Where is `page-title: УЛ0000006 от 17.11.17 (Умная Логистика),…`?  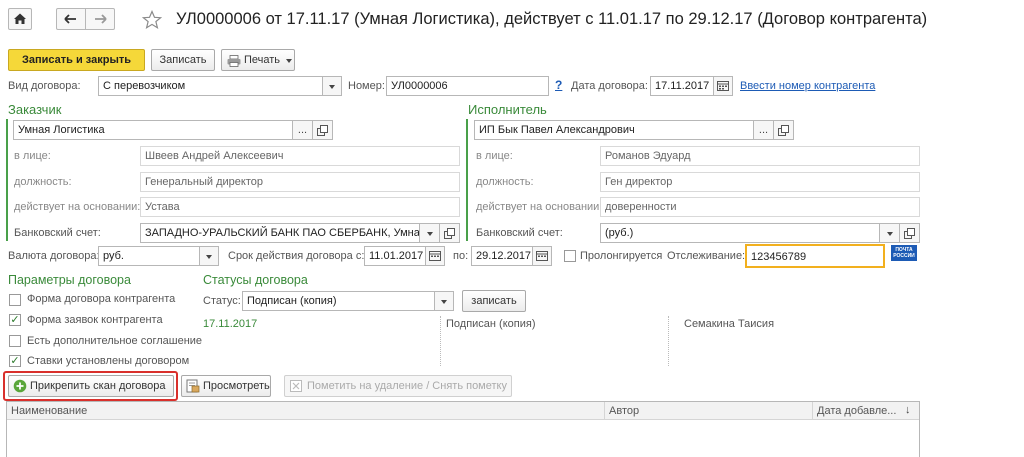
page-title: УЛ0000006 от 17.11.17 (Умная Логистика),… is located at coordinates (552, 19).